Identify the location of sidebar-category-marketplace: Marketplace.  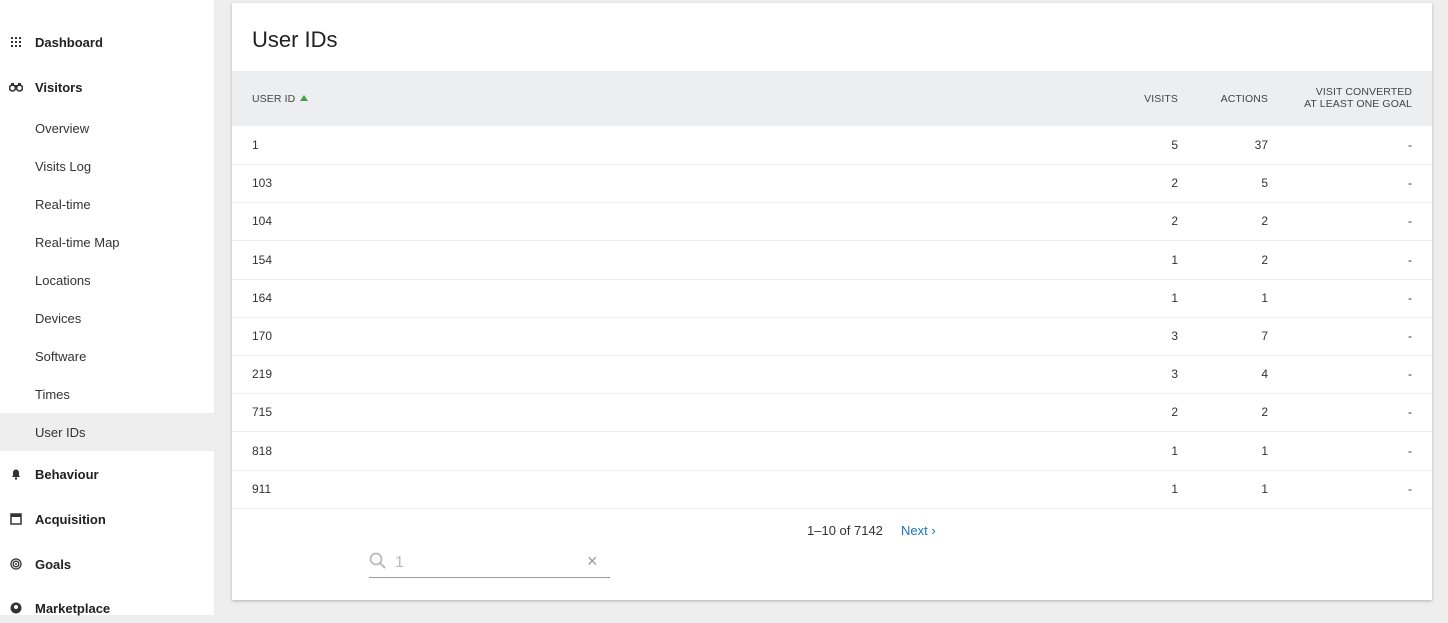
(107, 608).